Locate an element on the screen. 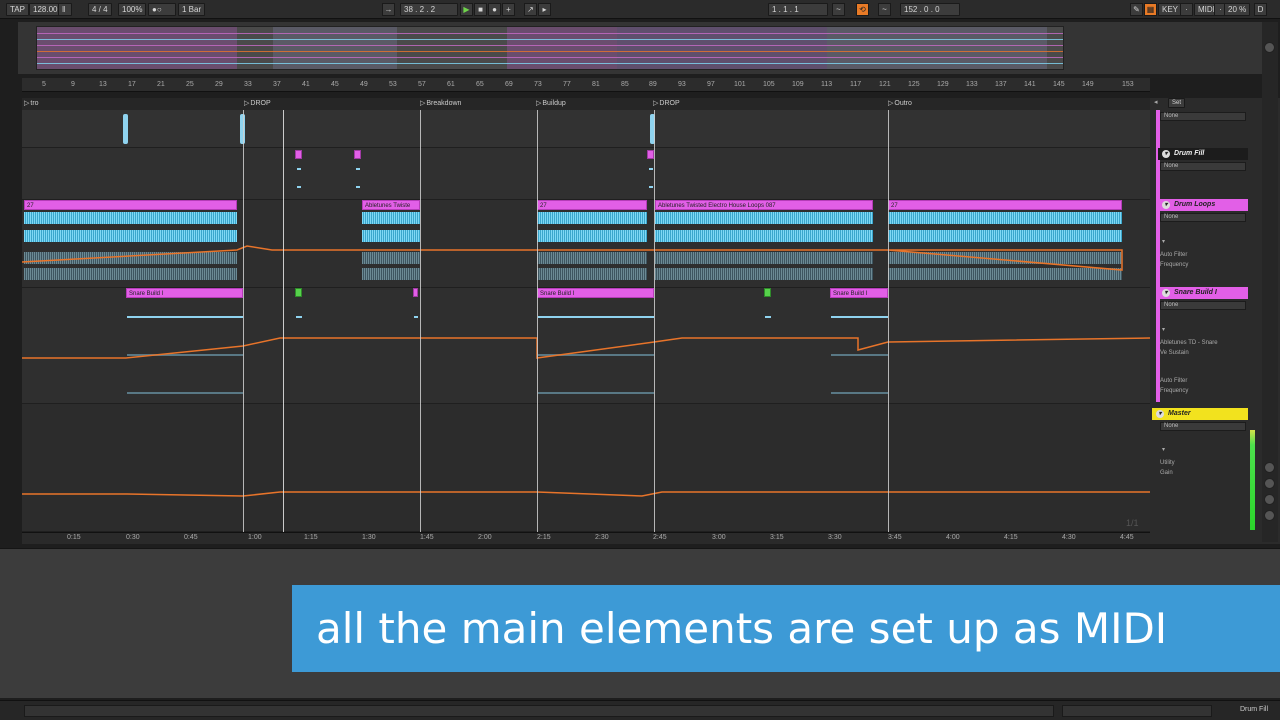 The image size is (1280, 720). punch-in-icon: ~ is located at coordinates (838, 9).